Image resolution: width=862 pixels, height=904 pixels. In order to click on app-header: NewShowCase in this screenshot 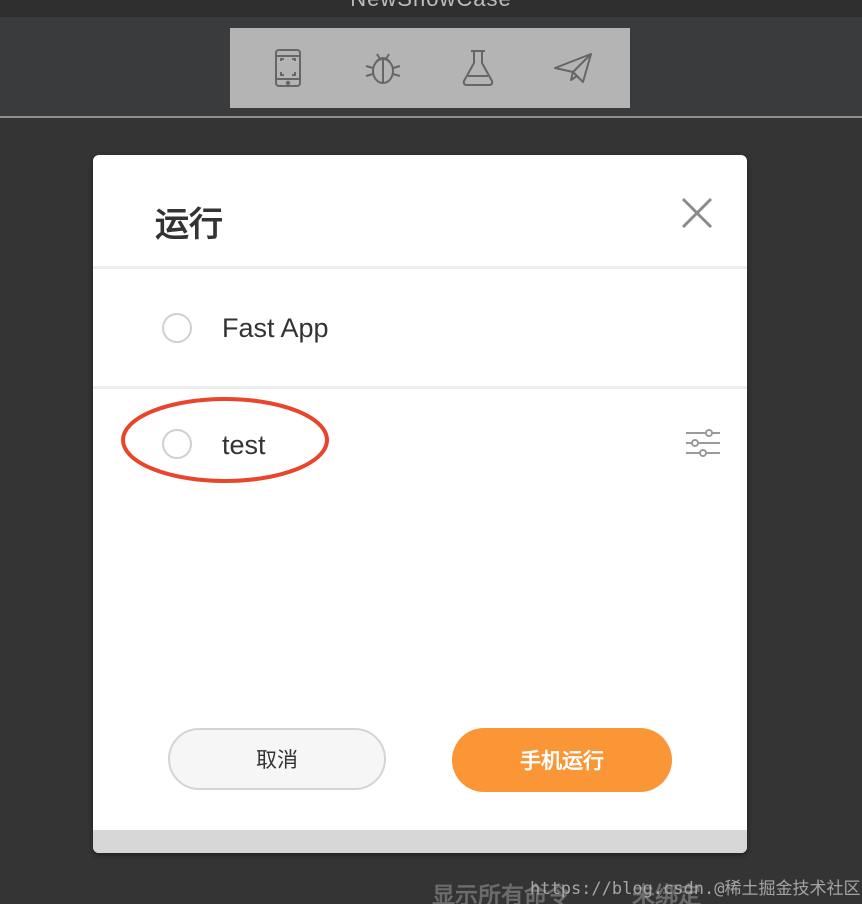, I will do `click(431, 59)`.